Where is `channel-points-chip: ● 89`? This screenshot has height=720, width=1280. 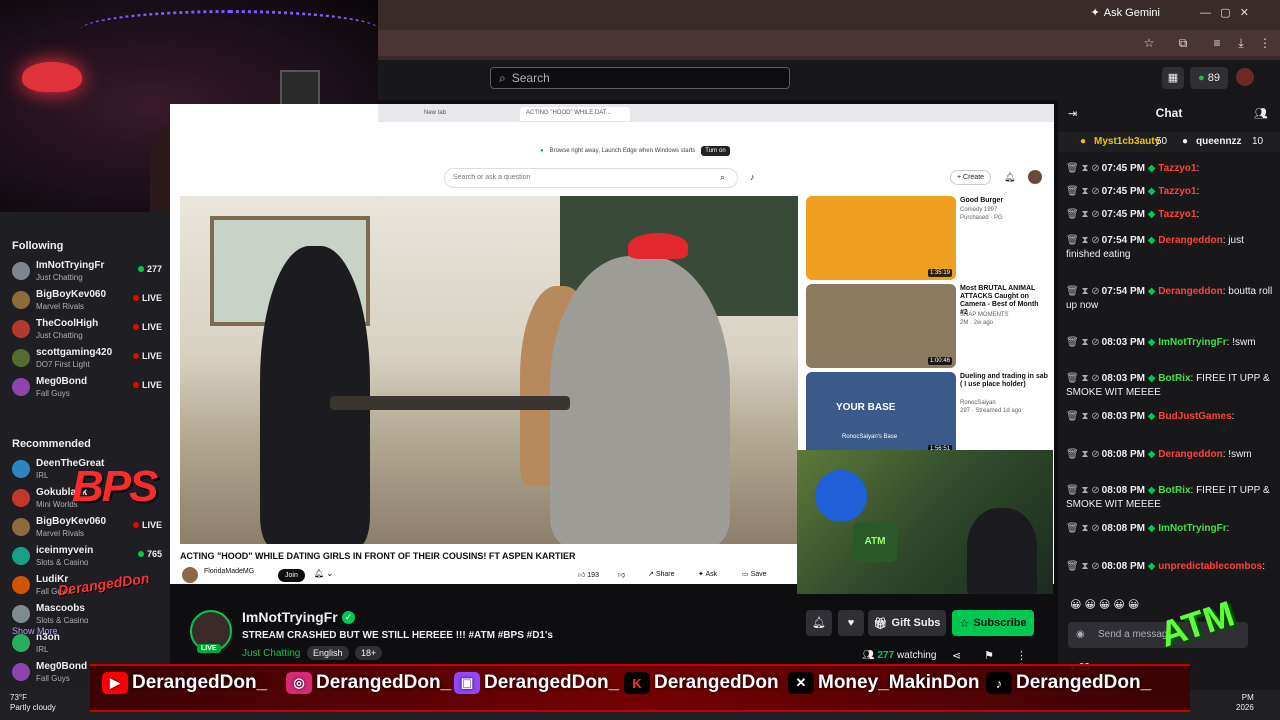
channel-points-chip: ● 89 is located at coordinates (1209, 78).